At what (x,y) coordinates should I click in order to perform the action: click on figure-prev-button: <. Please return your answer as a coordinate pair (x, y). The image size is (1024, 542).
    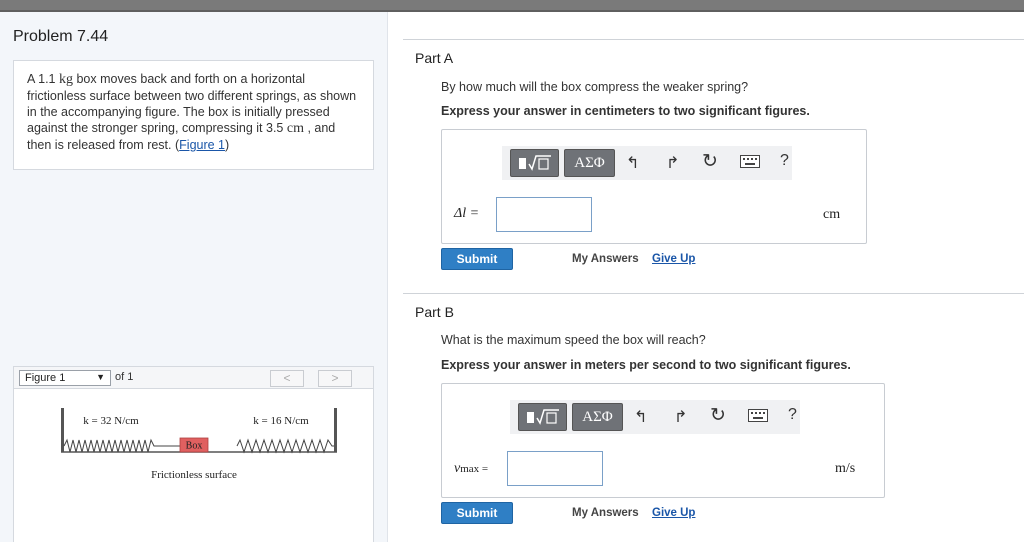
    Looking at the image, I should click on (287, 378).